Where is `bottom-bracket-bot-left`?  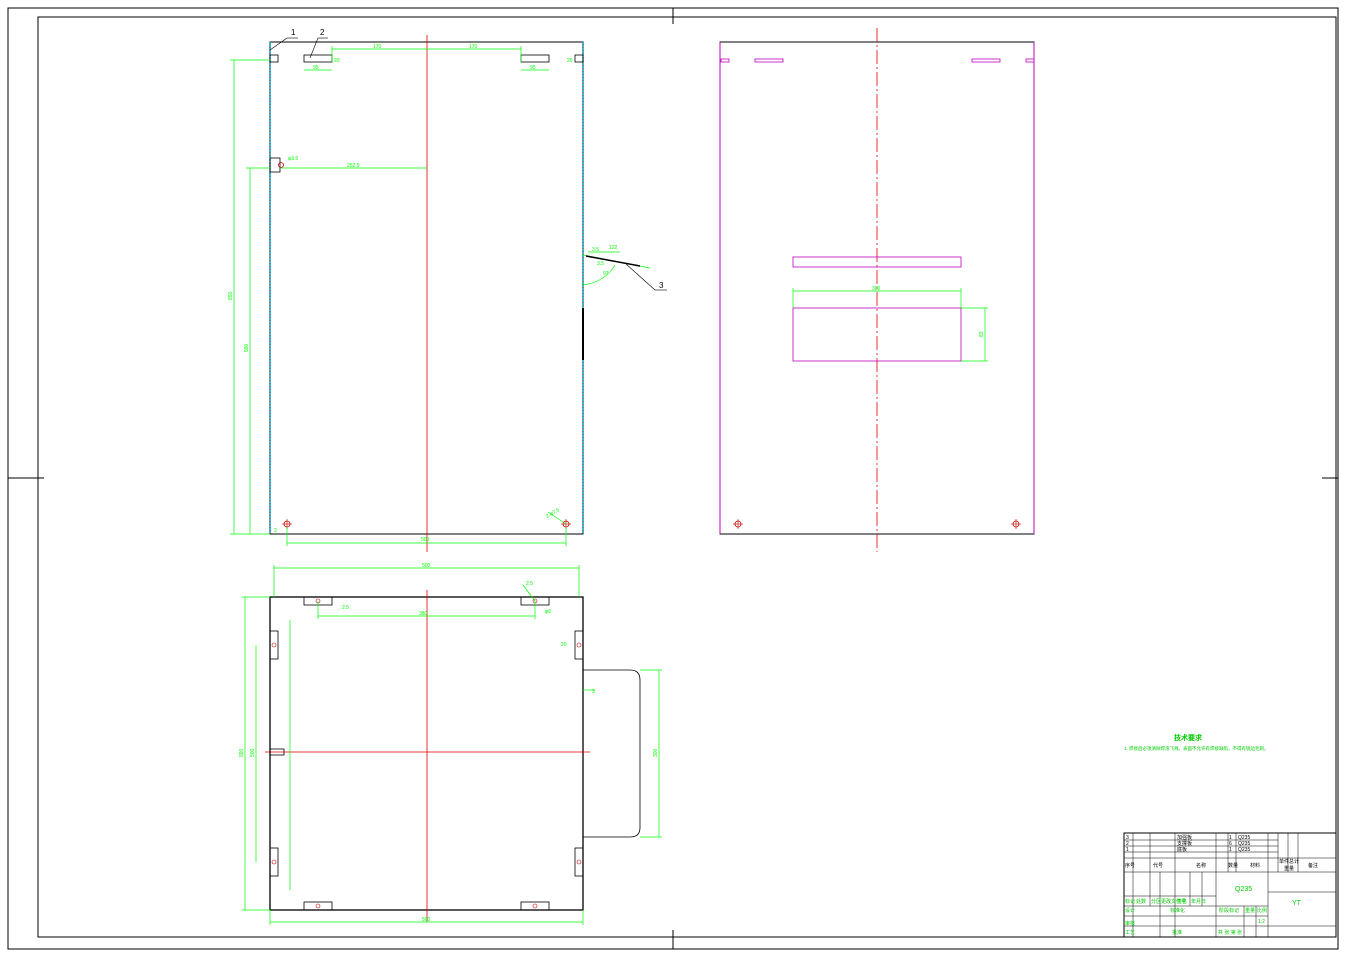
bottom-bracket-bot-left is located at coordinates (318, 906).